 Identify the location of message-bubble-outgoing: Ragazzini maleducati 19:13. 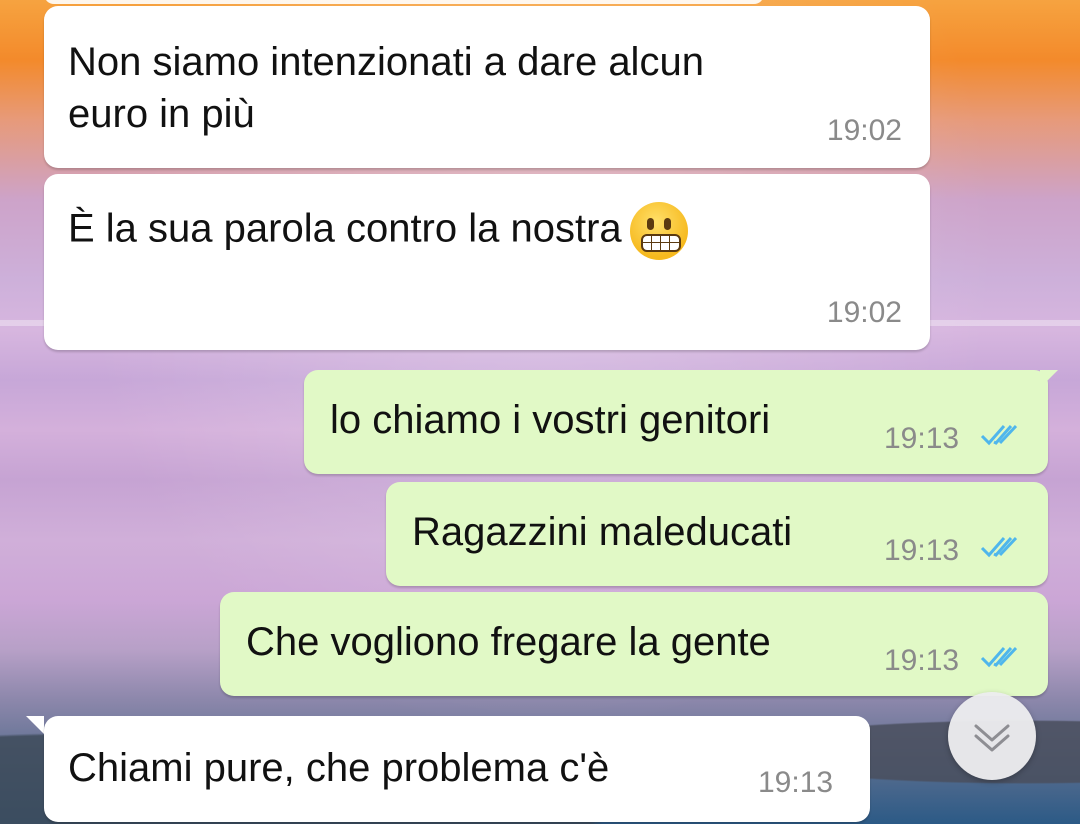
(717, 534).